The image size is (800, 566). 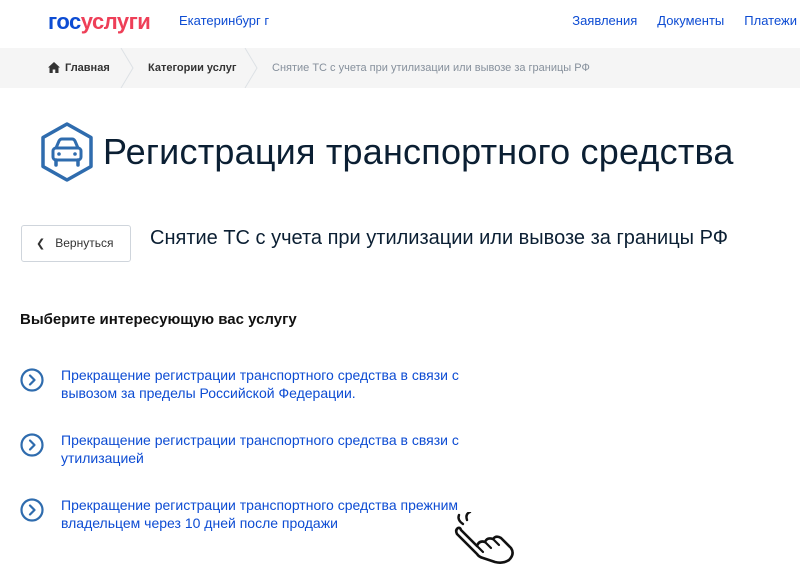 I want to click on car-hexagon-icon, so click(x=67, y=152).